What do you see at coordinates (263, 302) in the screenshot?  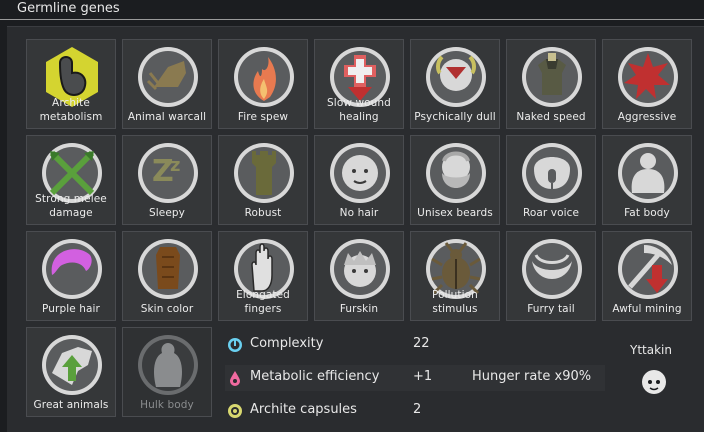 I see `gene-label: Elongated fingers` at bounding box center [263, 302].